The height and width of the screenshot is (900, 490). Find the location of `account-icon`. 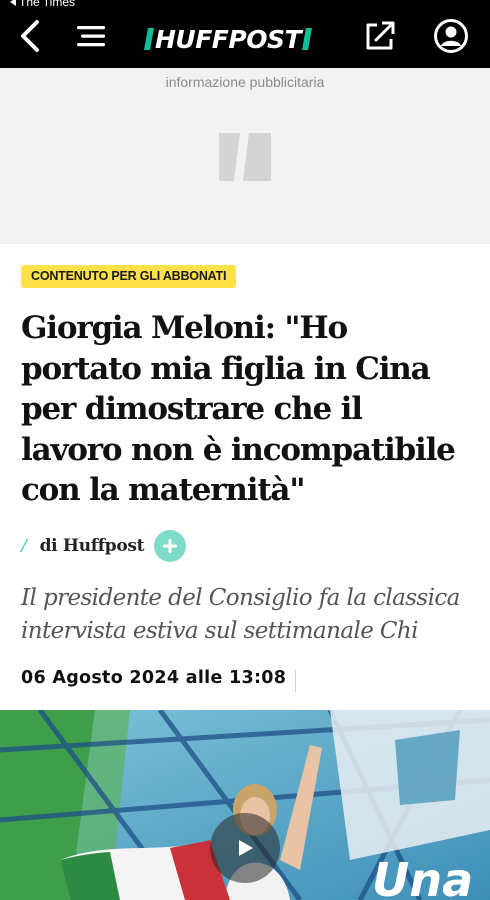

account-icon is located at coordinates (451, 36).